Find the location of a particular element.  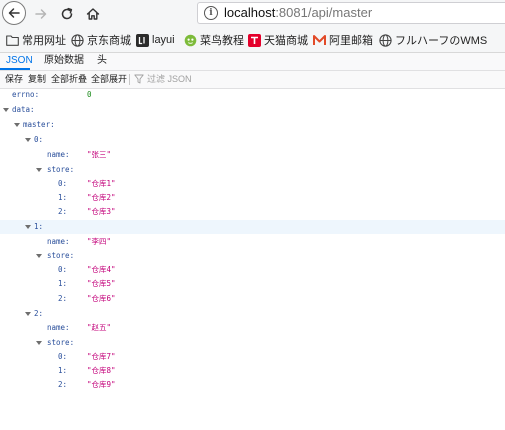

bookmark-label: 天猫商城 is located at coordinates (286, 41).